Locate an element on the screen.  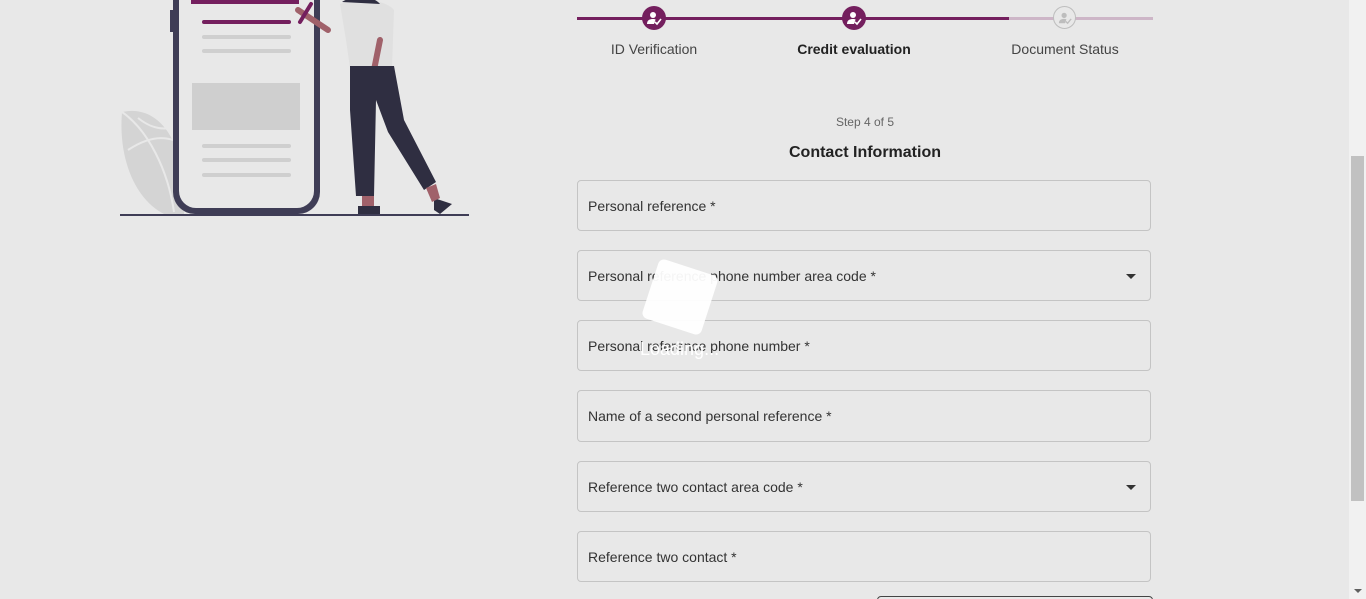
vertical-scrollbar is located at coordinates (1357, 299).